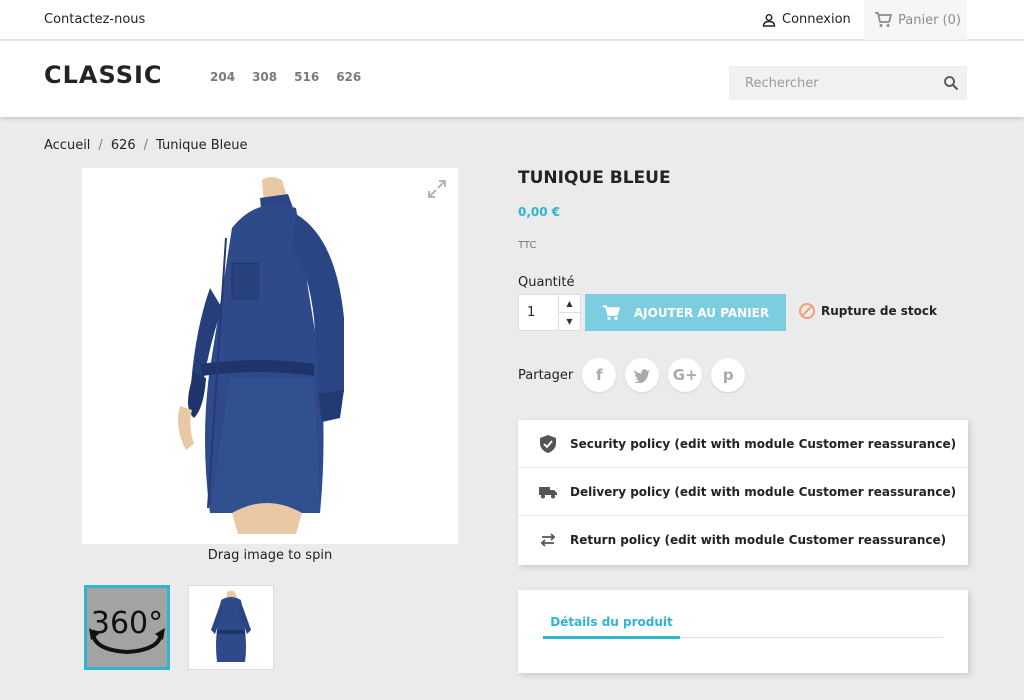  Describe the element at coordinates (701, 312) in the screenshot. I see `add-to-cart-label: AJOUTER AU PANIER` at that location.